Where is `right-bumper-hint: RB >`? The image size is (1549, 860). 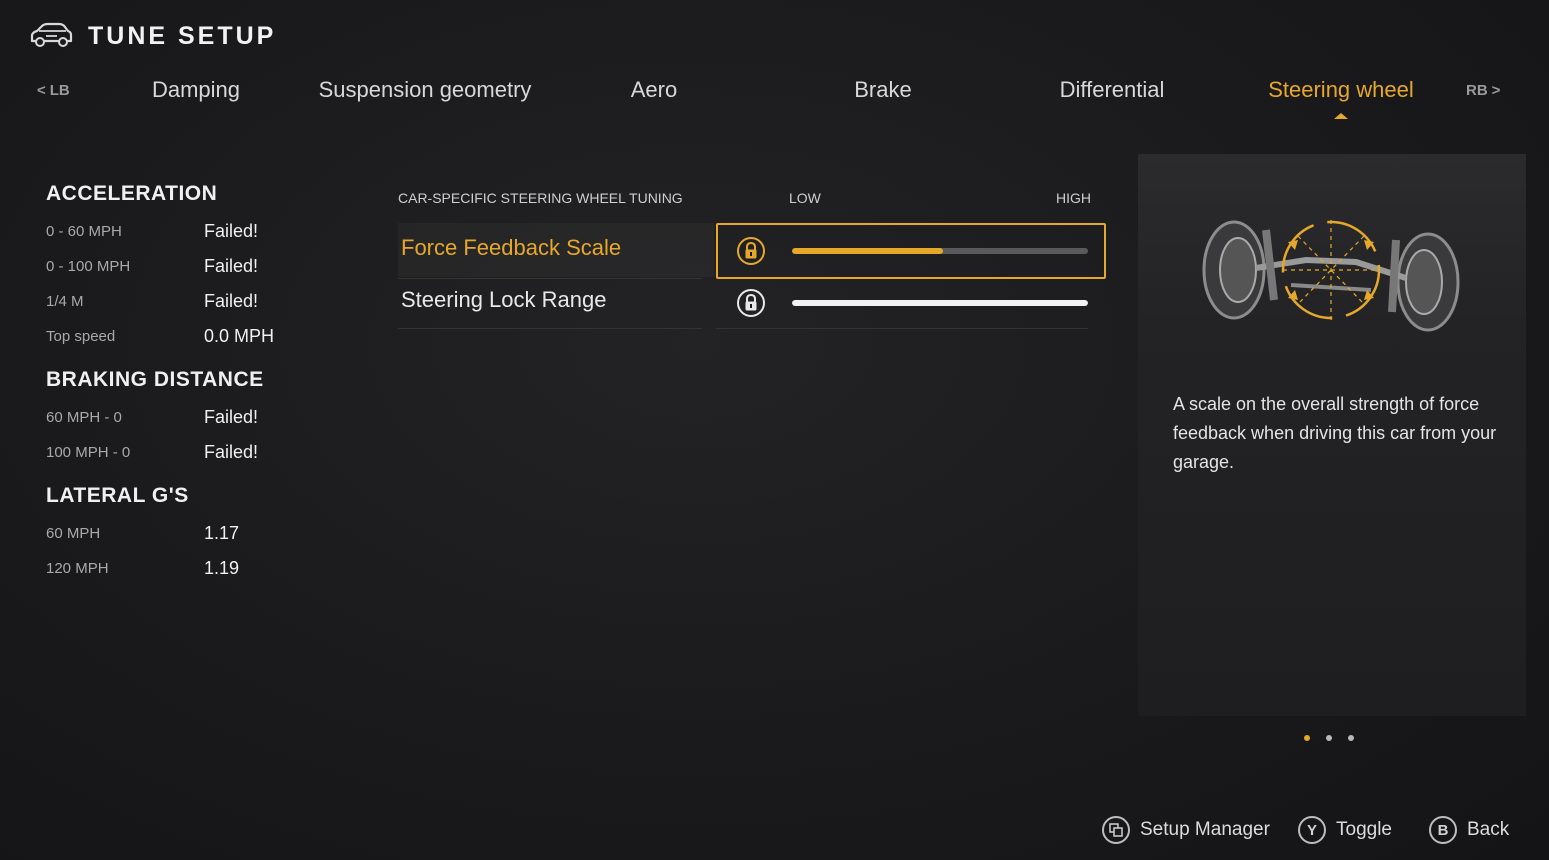
right-bumper-hint: RB > is located at coordinates (1483, 90).